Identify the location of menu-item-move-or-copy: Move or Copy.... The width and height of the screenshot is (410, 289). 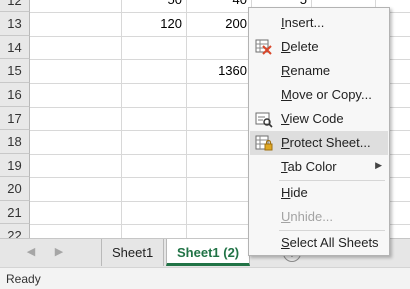
(319, 95).